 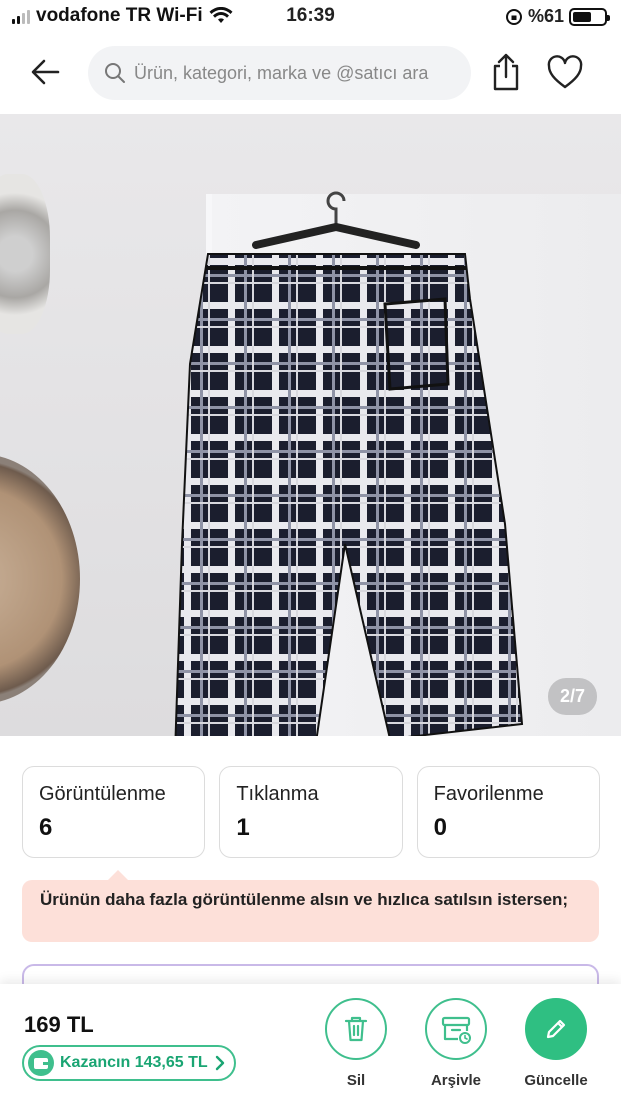 What do you see at coordinates (310, 17) in the screenshot?
I see `status-bar: vodafone TR Wi-Fi 16:39 %61` at bounding box center [310, 17].